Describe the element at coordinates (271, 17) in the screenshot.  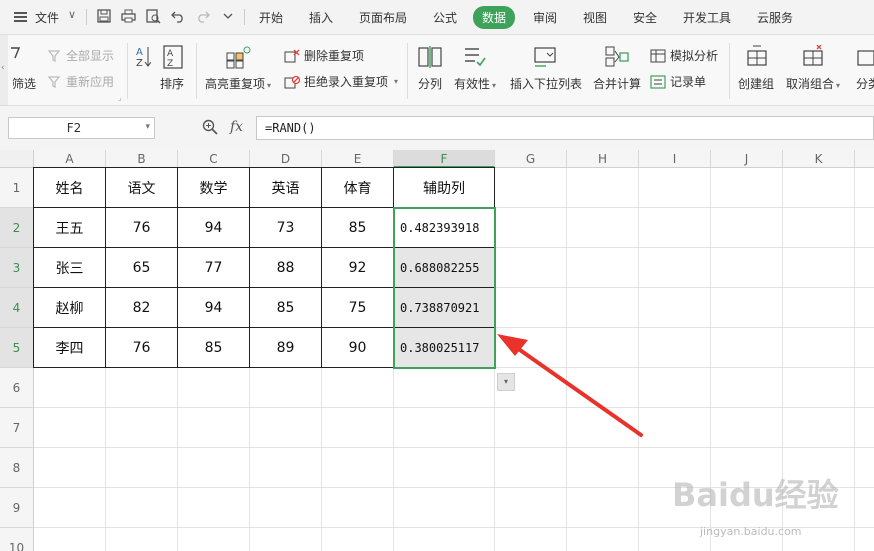
I see `tab-home: 开始` at that location.